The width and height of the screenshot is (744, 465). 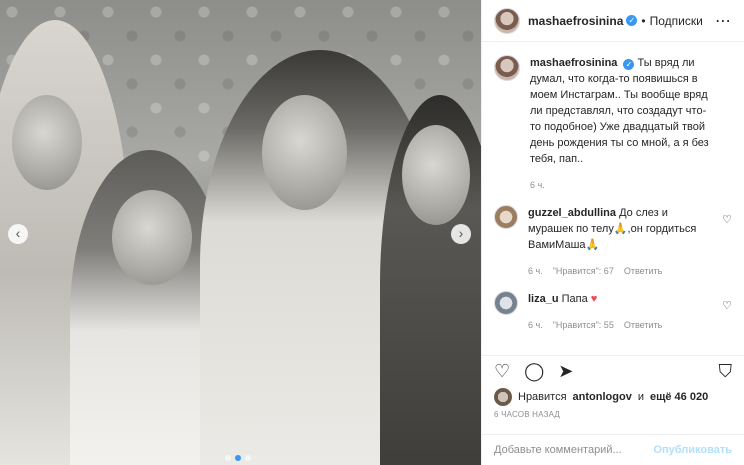 I want to click on comment-input, so click(x=574, y=450).